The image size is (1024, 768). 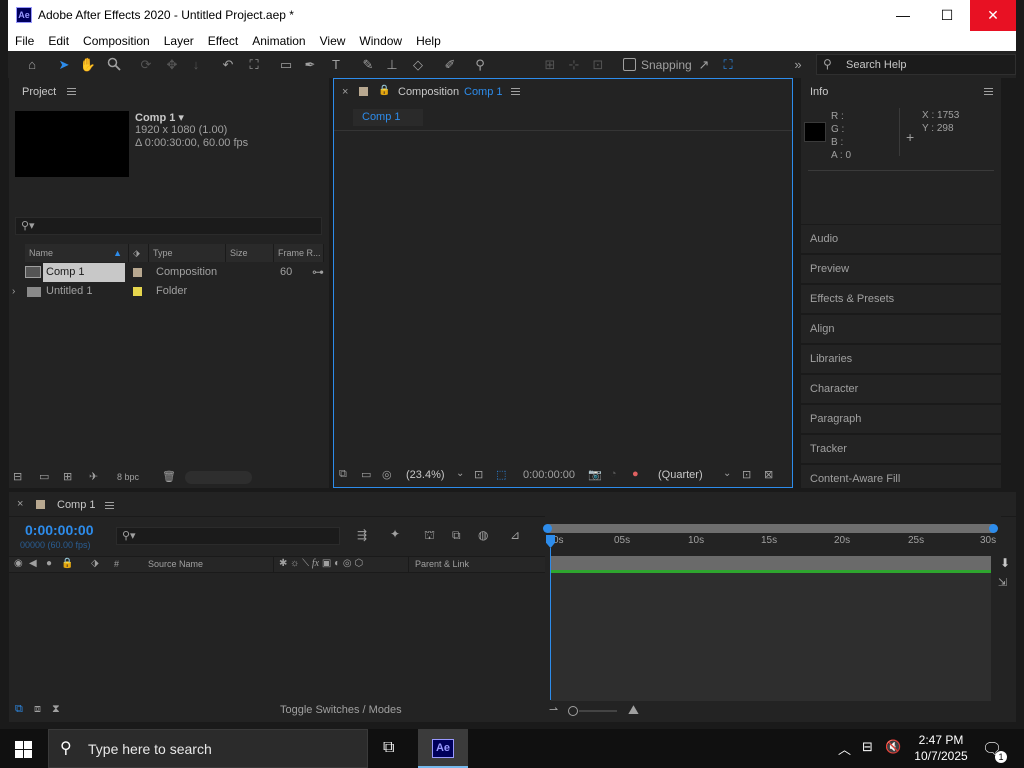 What do you see at coordinates (941, 740) in the screenshot?
I see `taskbar-clock-time: 2:47 PM` at bounding box center [941, 740].